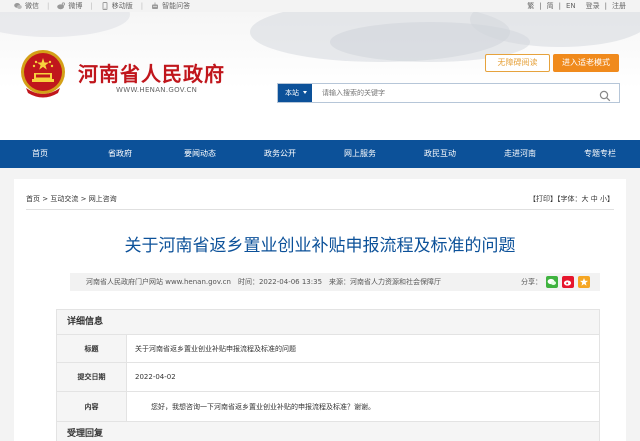 Image resolution: width=640 pixels, height=441 pixels. What do you see at coordinates (320, 209) in the screenshot?
I see `divider` at bounding box center [320, 209].